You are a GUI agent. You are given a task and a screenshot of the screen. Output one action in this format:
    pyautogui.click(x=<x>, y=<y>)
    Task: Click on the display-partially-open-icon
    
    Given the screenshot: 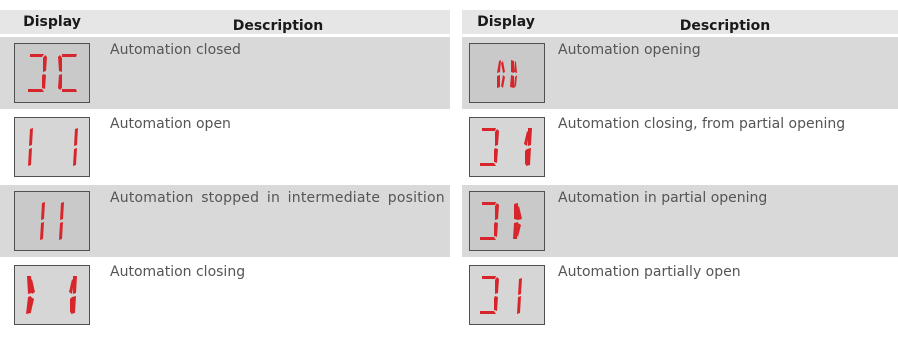 What is the action you would take?
    pyautogui.click(x=507, y=295)
    